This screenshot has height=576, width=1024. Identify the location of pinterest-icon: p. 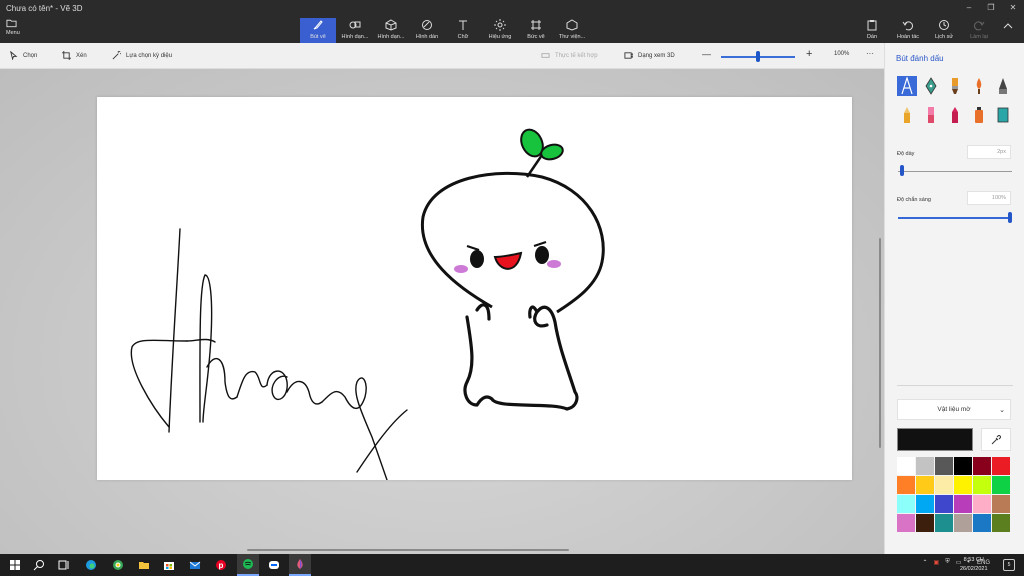
(221, 565).